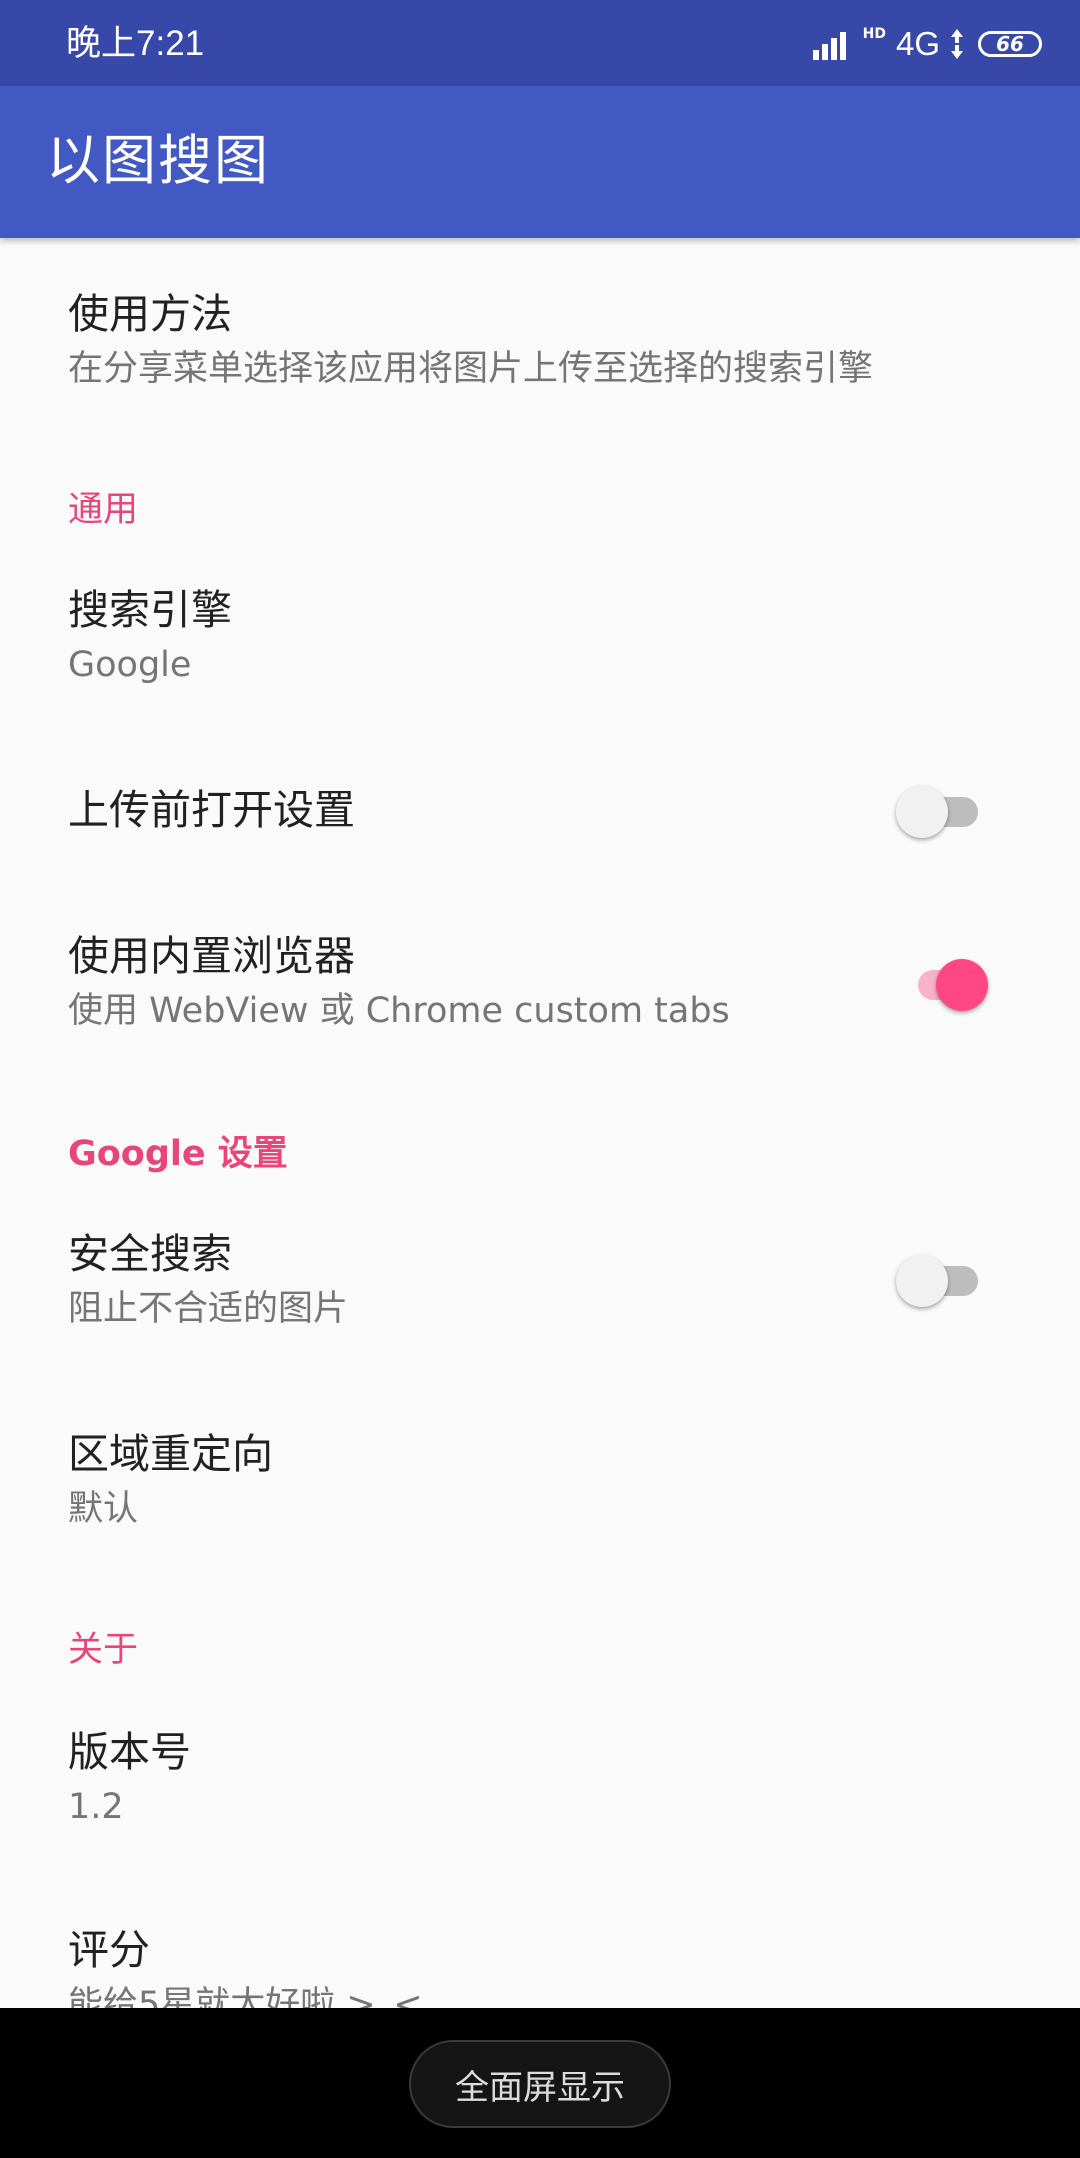 The width and height of the screenshot is (1080, 2158). What do you see at coordinates (574, 1480) in the screenshot?
I see `pref-region-redirect: 区域重定向 默认` at bounding box center [574, 1480].